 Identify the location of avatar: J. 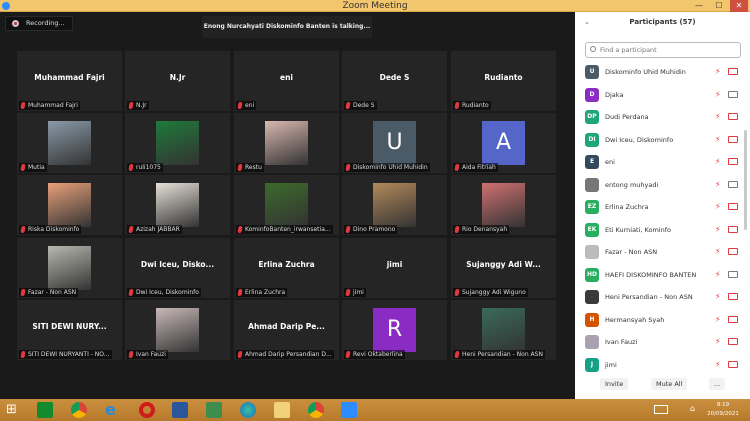
(592, 364).